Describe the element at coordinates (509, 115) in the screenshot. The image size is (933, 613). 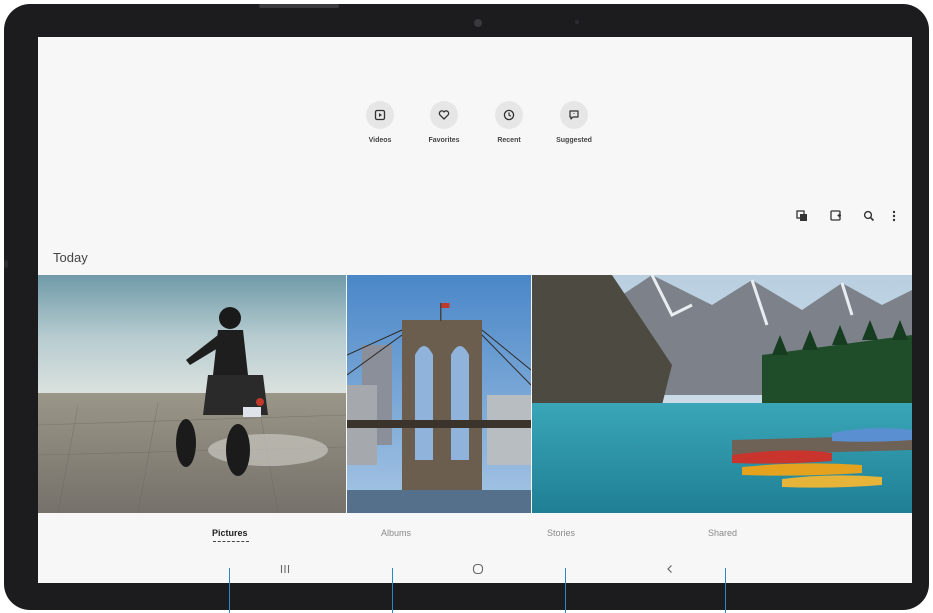
I see `clock-icon` at that location.